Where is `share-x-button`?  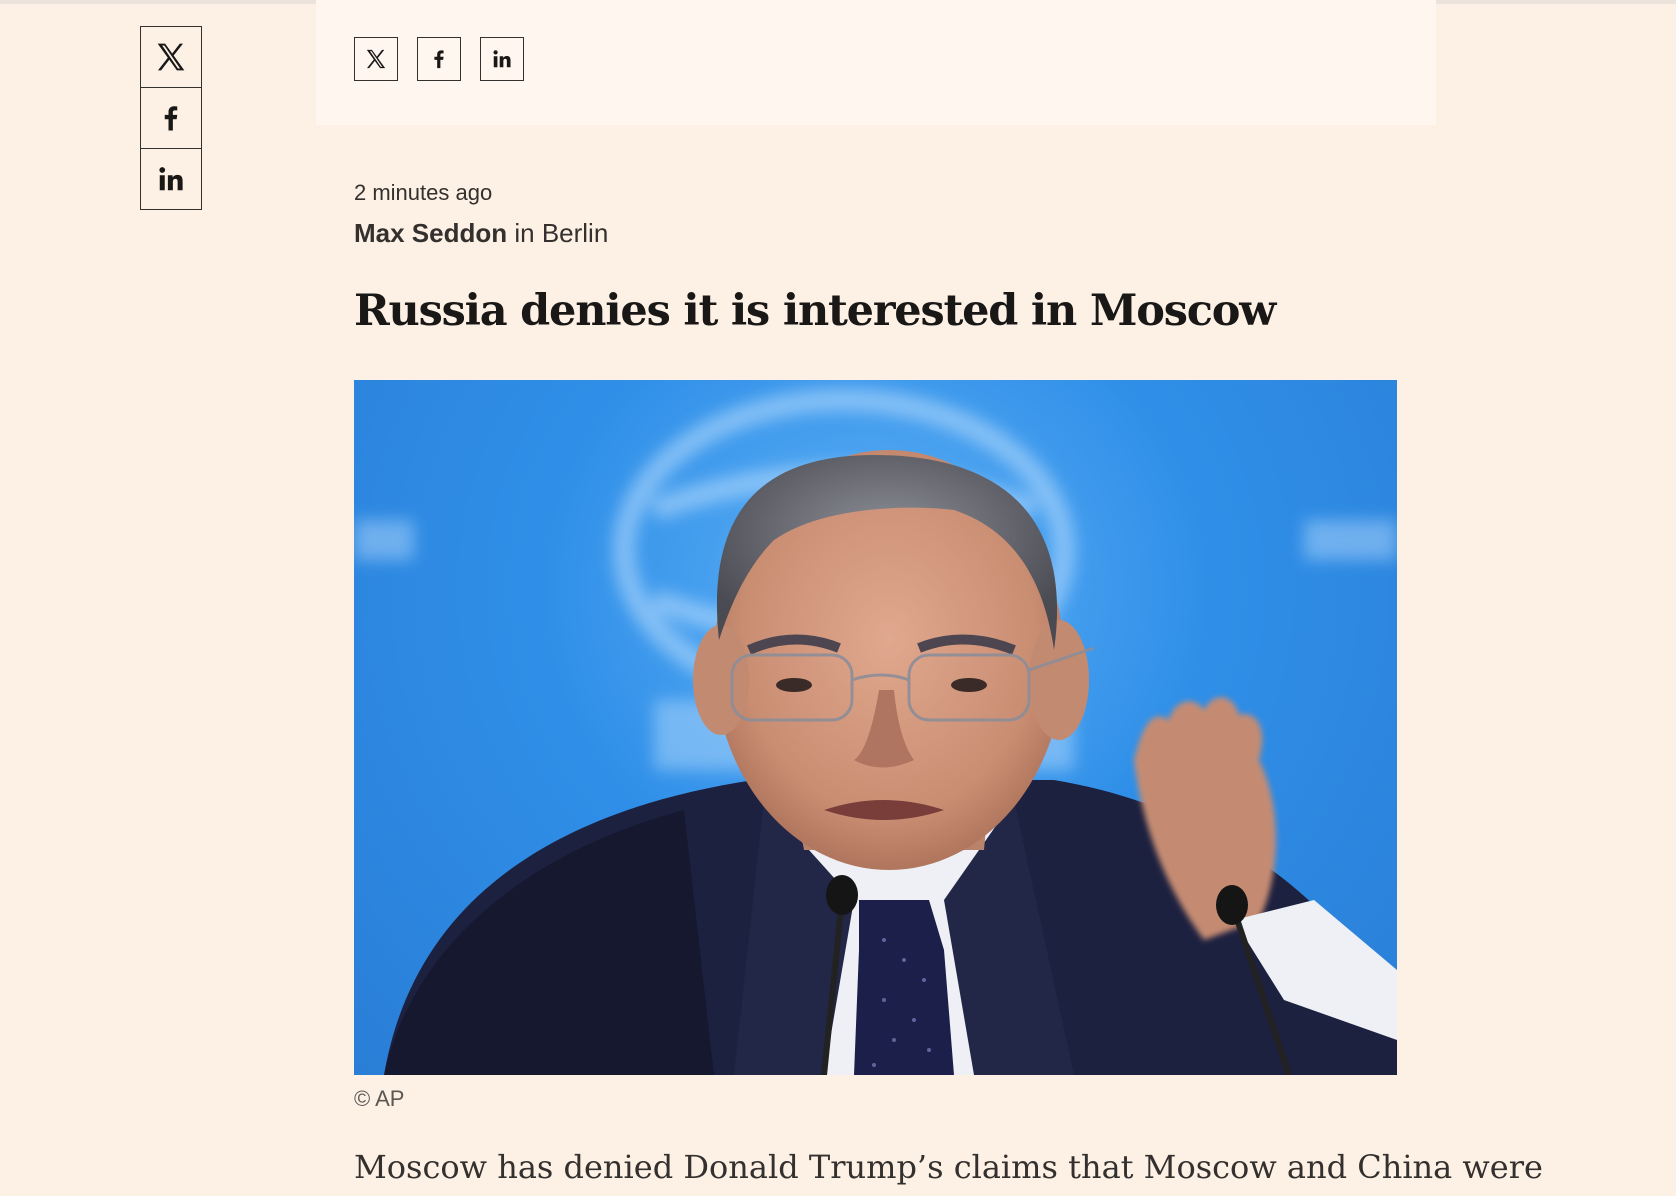 share-x-button is located at coordinates (171, 57).